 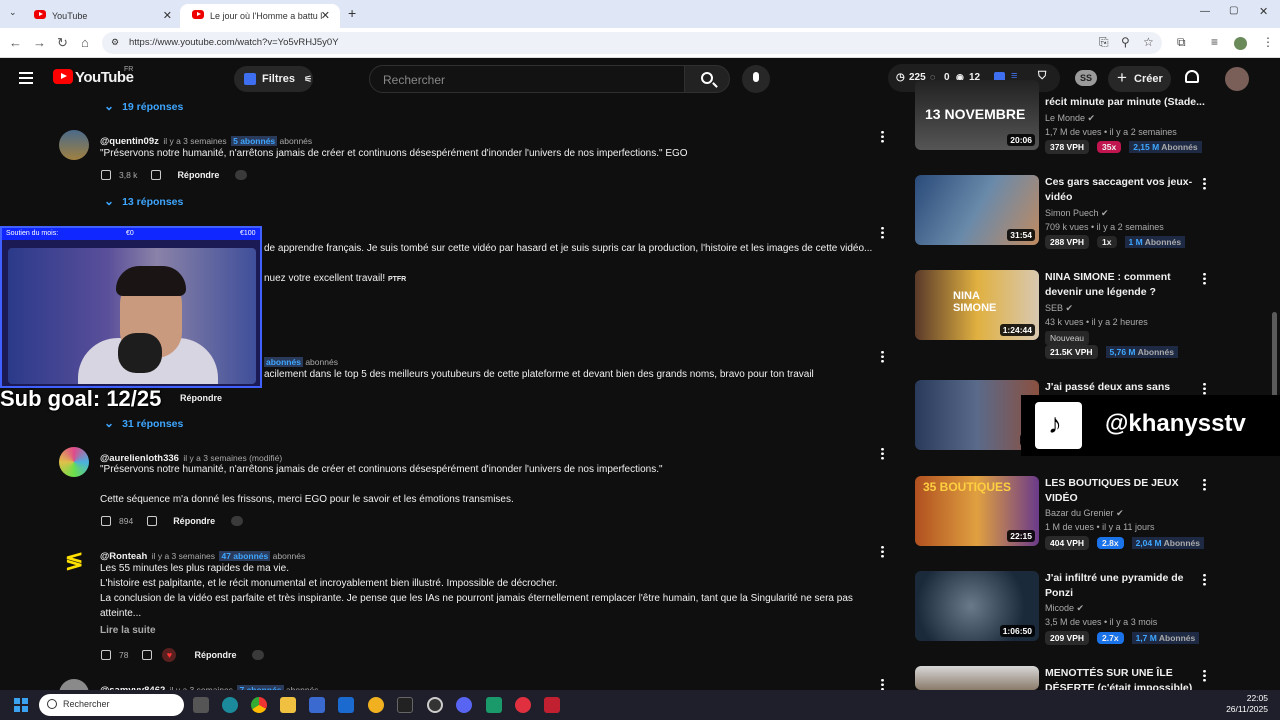 I want to click on search-input: Rechercher, so click(x=527, y=79).